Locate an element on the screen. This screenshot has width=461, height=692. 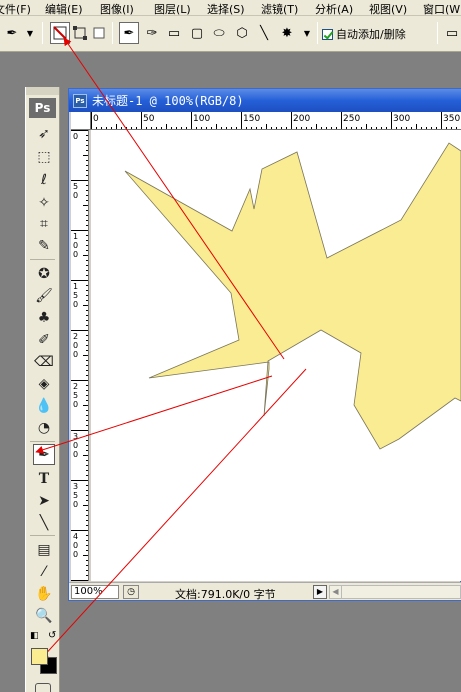
path-selection-tool: ➤ is located at coordinates (44, 500).